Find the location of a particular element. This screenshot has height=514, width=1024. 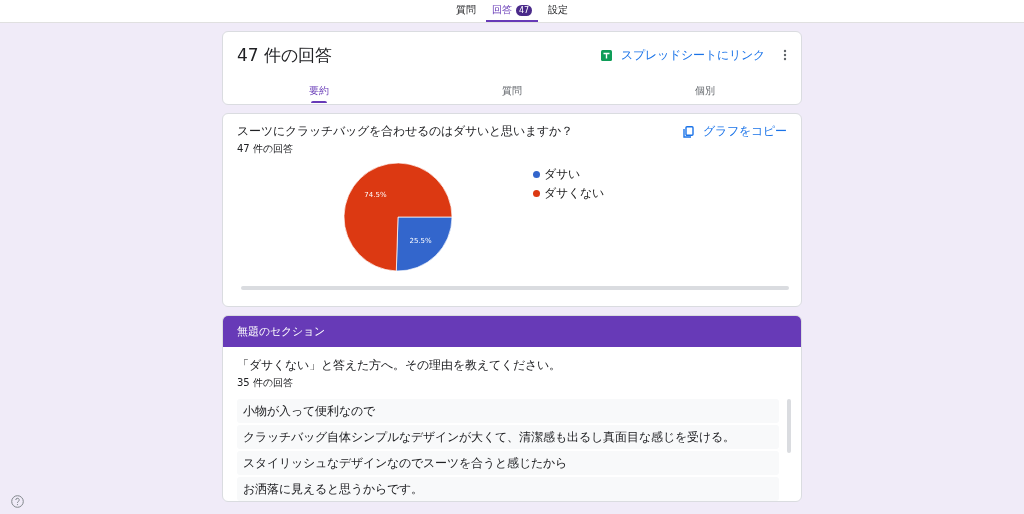

more-icon is located at coordinates (785, 55).